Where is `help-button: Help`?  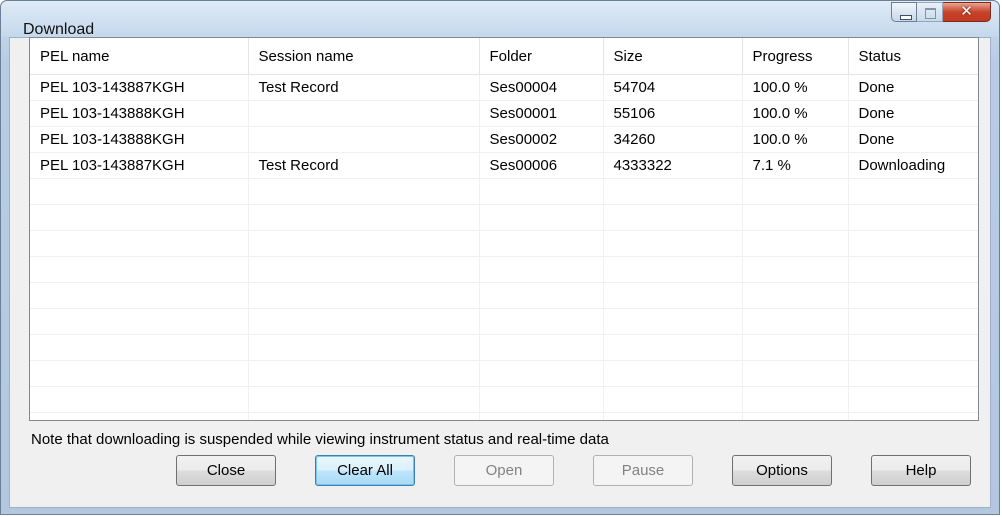 help-button: Help is located at coordinates (921, 470).